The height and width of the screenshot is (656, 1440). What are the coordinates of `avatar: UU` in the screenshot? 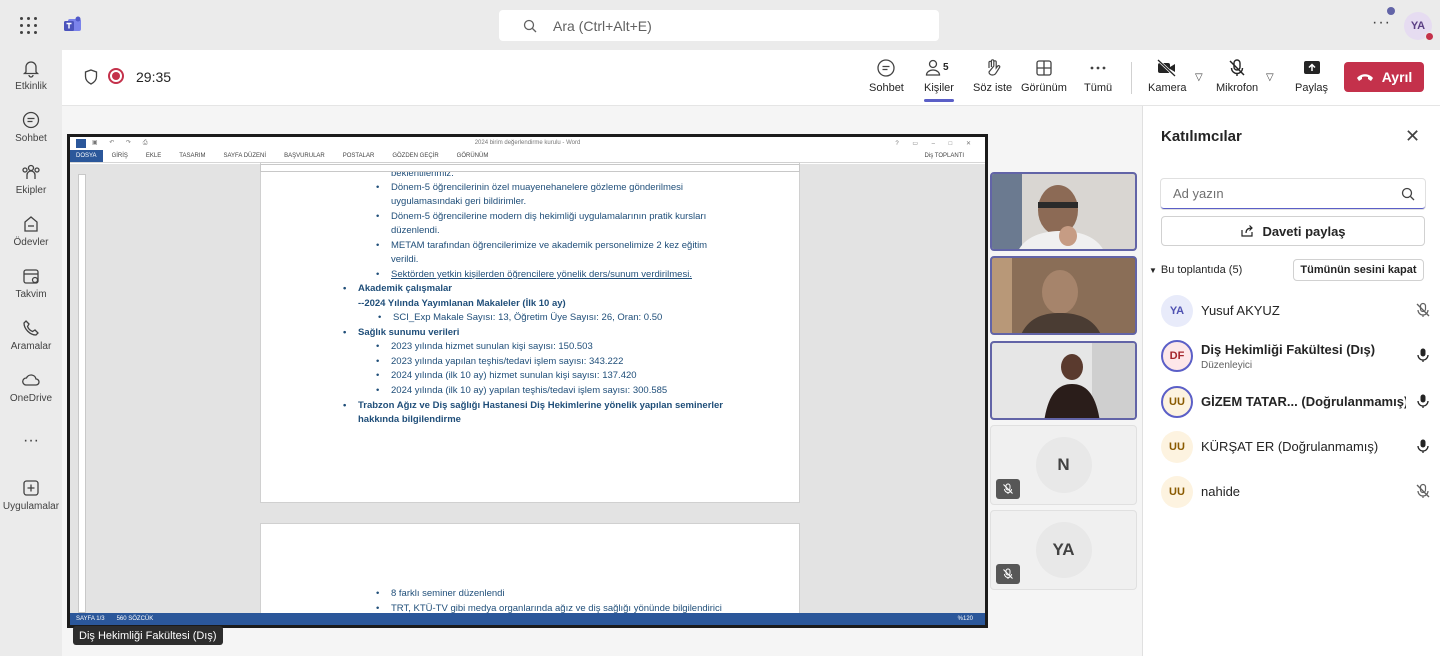 It's located at (1177, 402).